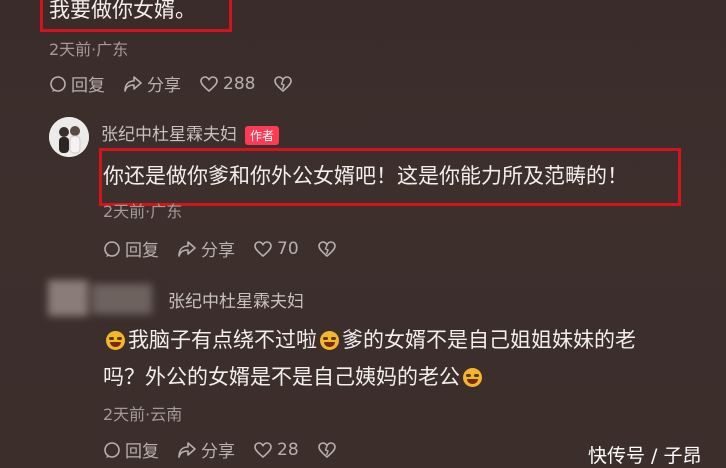  What do you see at coordinates (288, 449) in the screenshot?
I see `like-count: 28` at bounding box center [288, 449].